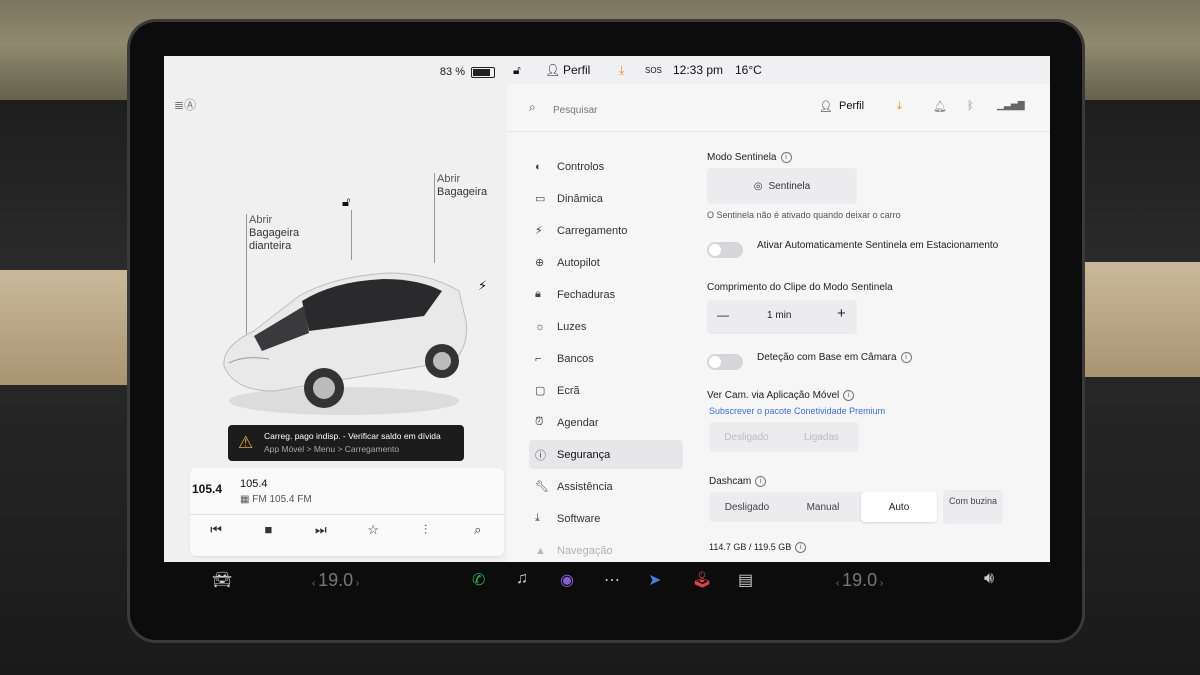 This screenshot has height=675, width=1200. Describe the element at coordinates (698, 70) in the screenshot. I see `clock: 12:33 pm` at that location.